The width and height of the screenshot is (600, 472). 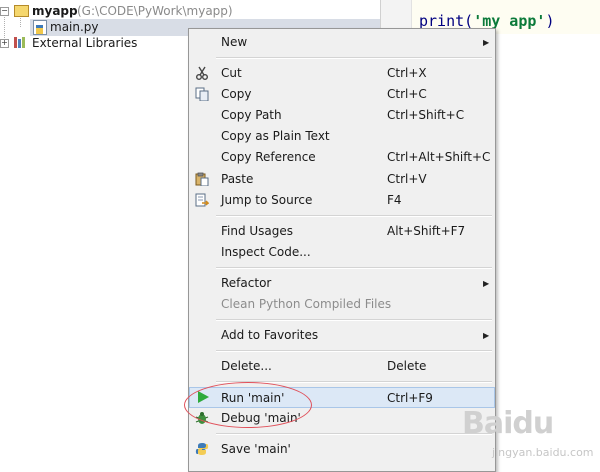 What do you see at coordinates (236, 94) in the screenshot?
I see `menu-item-label: Copy` at bounding box center [236, 94].